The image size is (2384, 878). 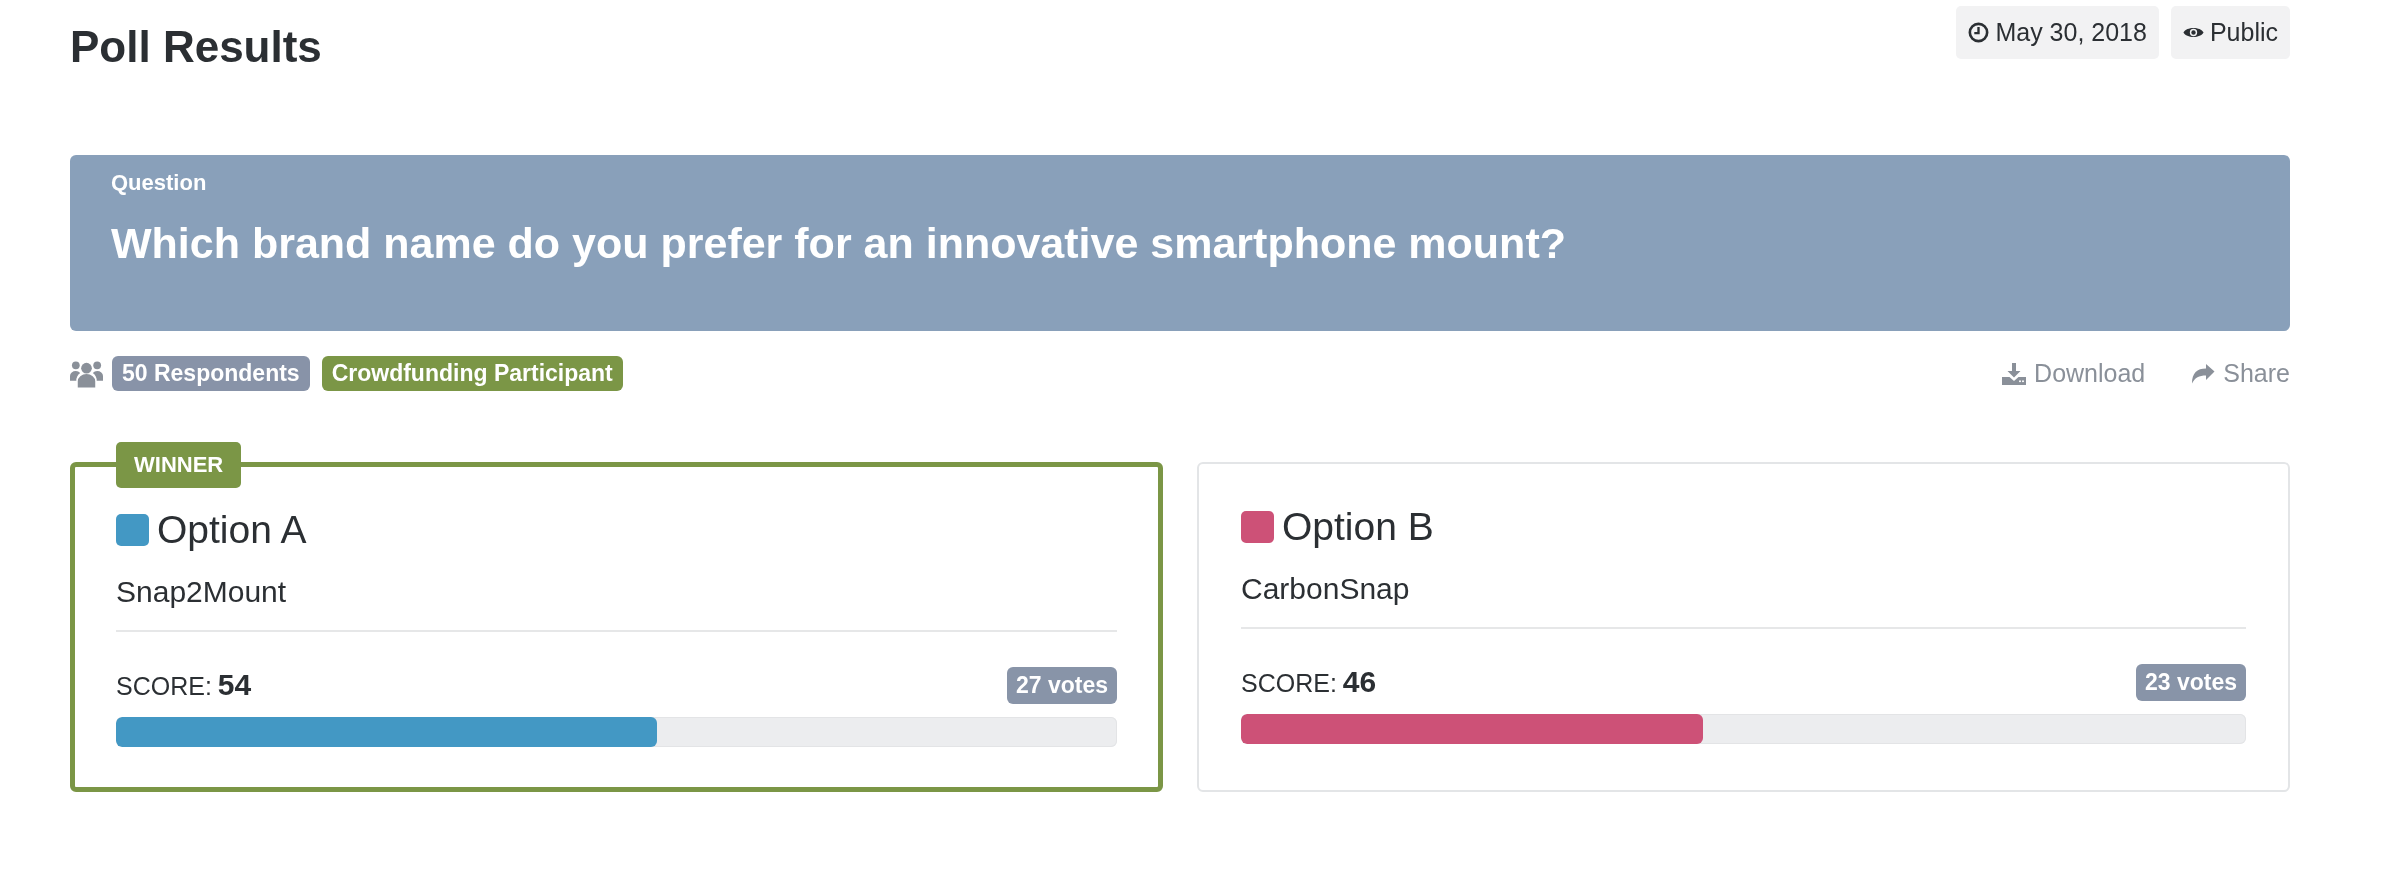 I want to click on tag-badge: Crowdfunding Participant, so click(x=472, y=373).